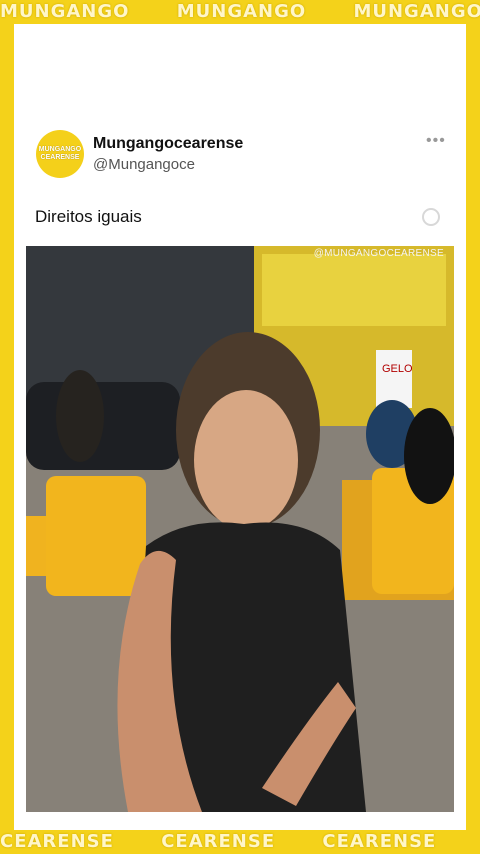 This screenshot has height=854, width=480. What do you see at coordinates (397, 369) in the screenshot?
I see `gelo-sign-text: GELO` at bounding box center [397, 369].